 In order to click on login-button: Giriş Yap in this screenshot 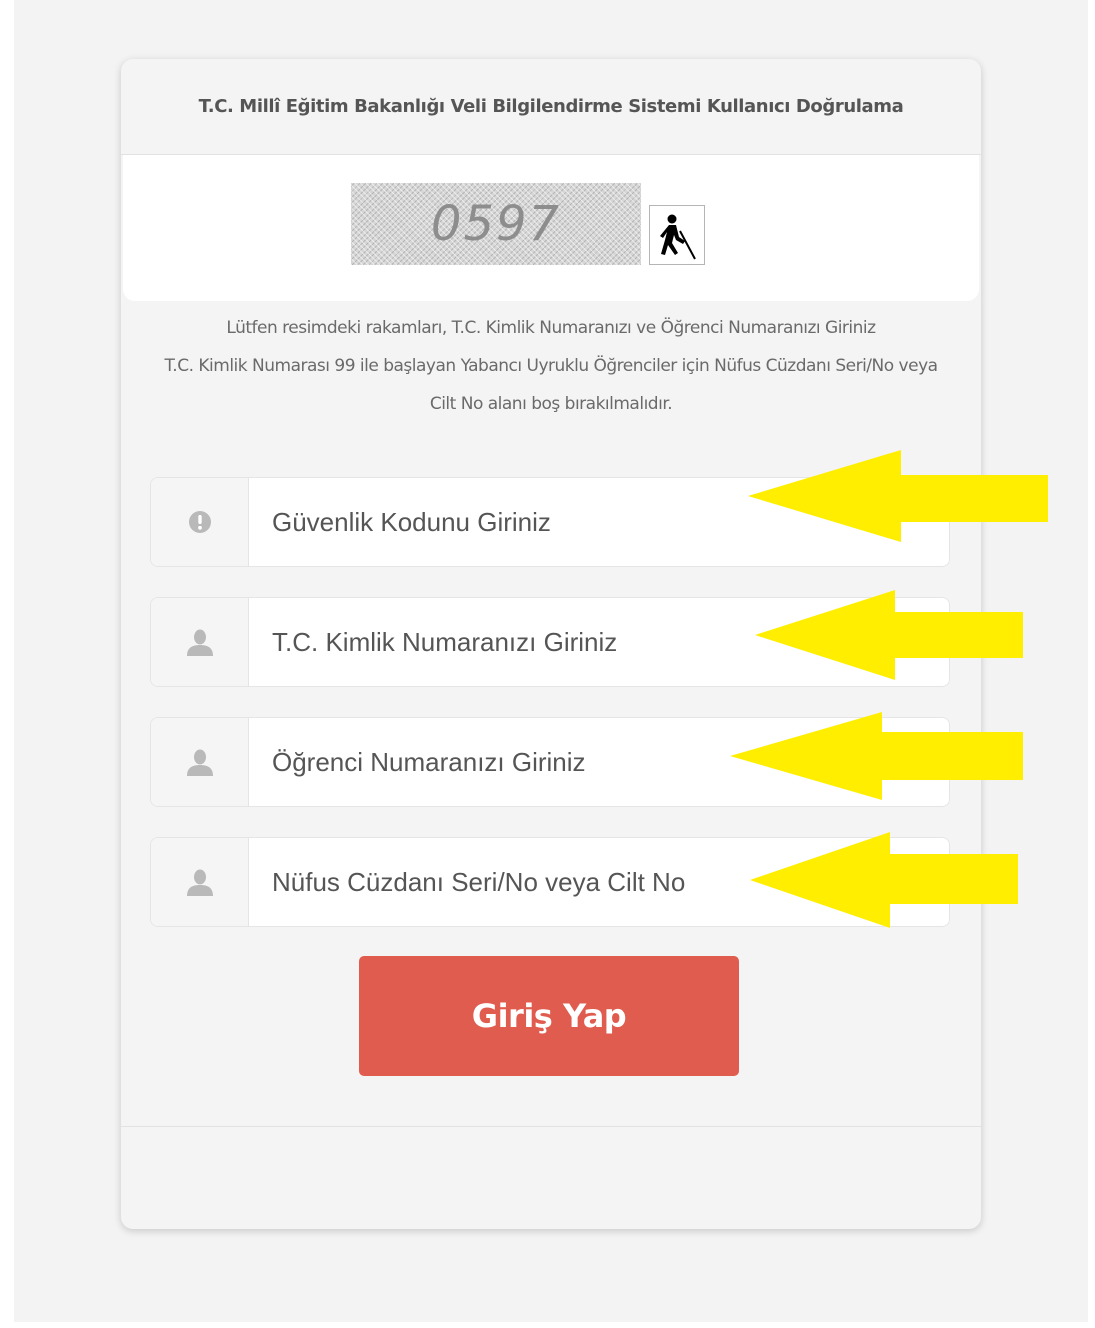, I will do `click(549, 1016)`.